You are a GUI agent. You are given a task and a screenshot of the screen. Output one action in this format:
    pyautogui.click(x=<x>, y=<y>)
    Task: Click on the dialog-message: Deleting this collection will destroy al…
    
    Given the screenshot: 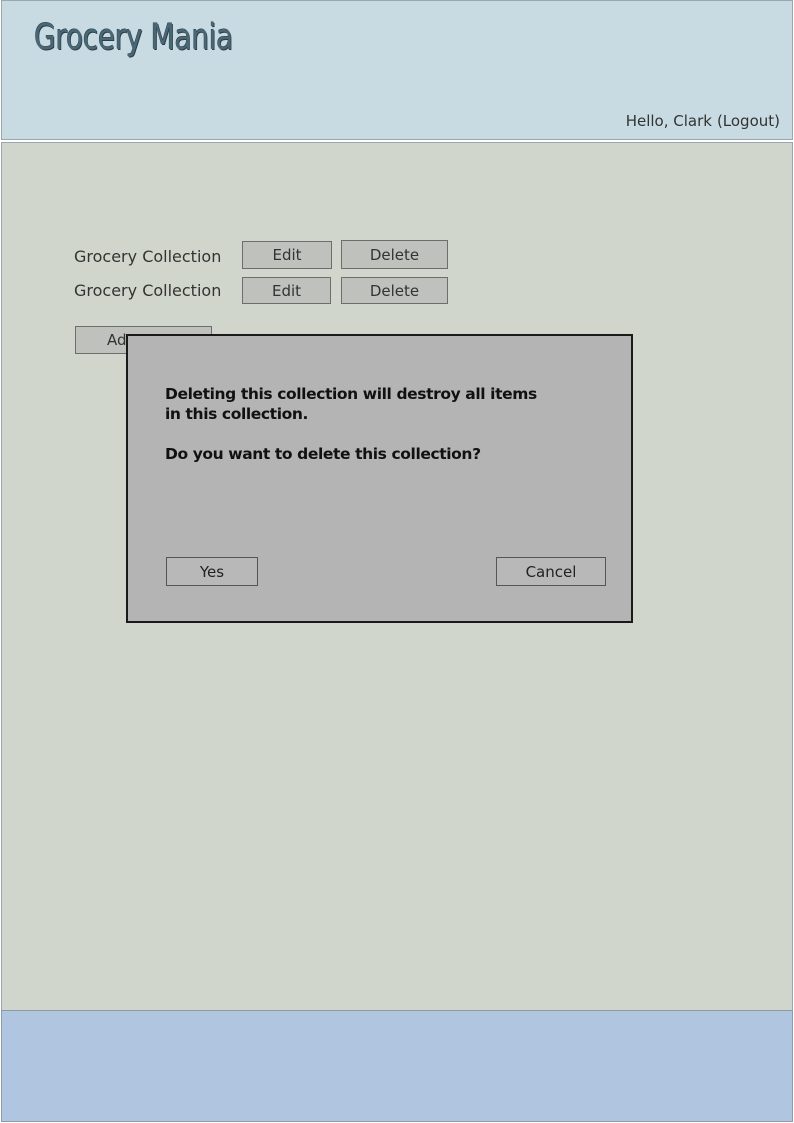 What is the action you would take?
    pyautogui.click(x=355, y=404)
    